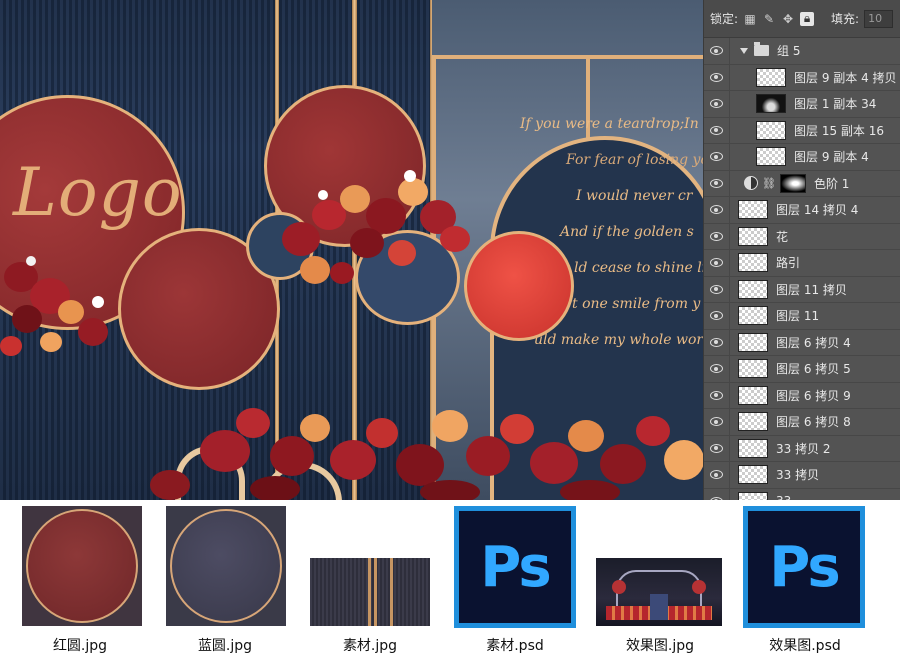 The height and width of the screenshot is (670, 900). Describe the element at coordinates (519, 286) in the screenshot. I see `coral-disc` at that location.